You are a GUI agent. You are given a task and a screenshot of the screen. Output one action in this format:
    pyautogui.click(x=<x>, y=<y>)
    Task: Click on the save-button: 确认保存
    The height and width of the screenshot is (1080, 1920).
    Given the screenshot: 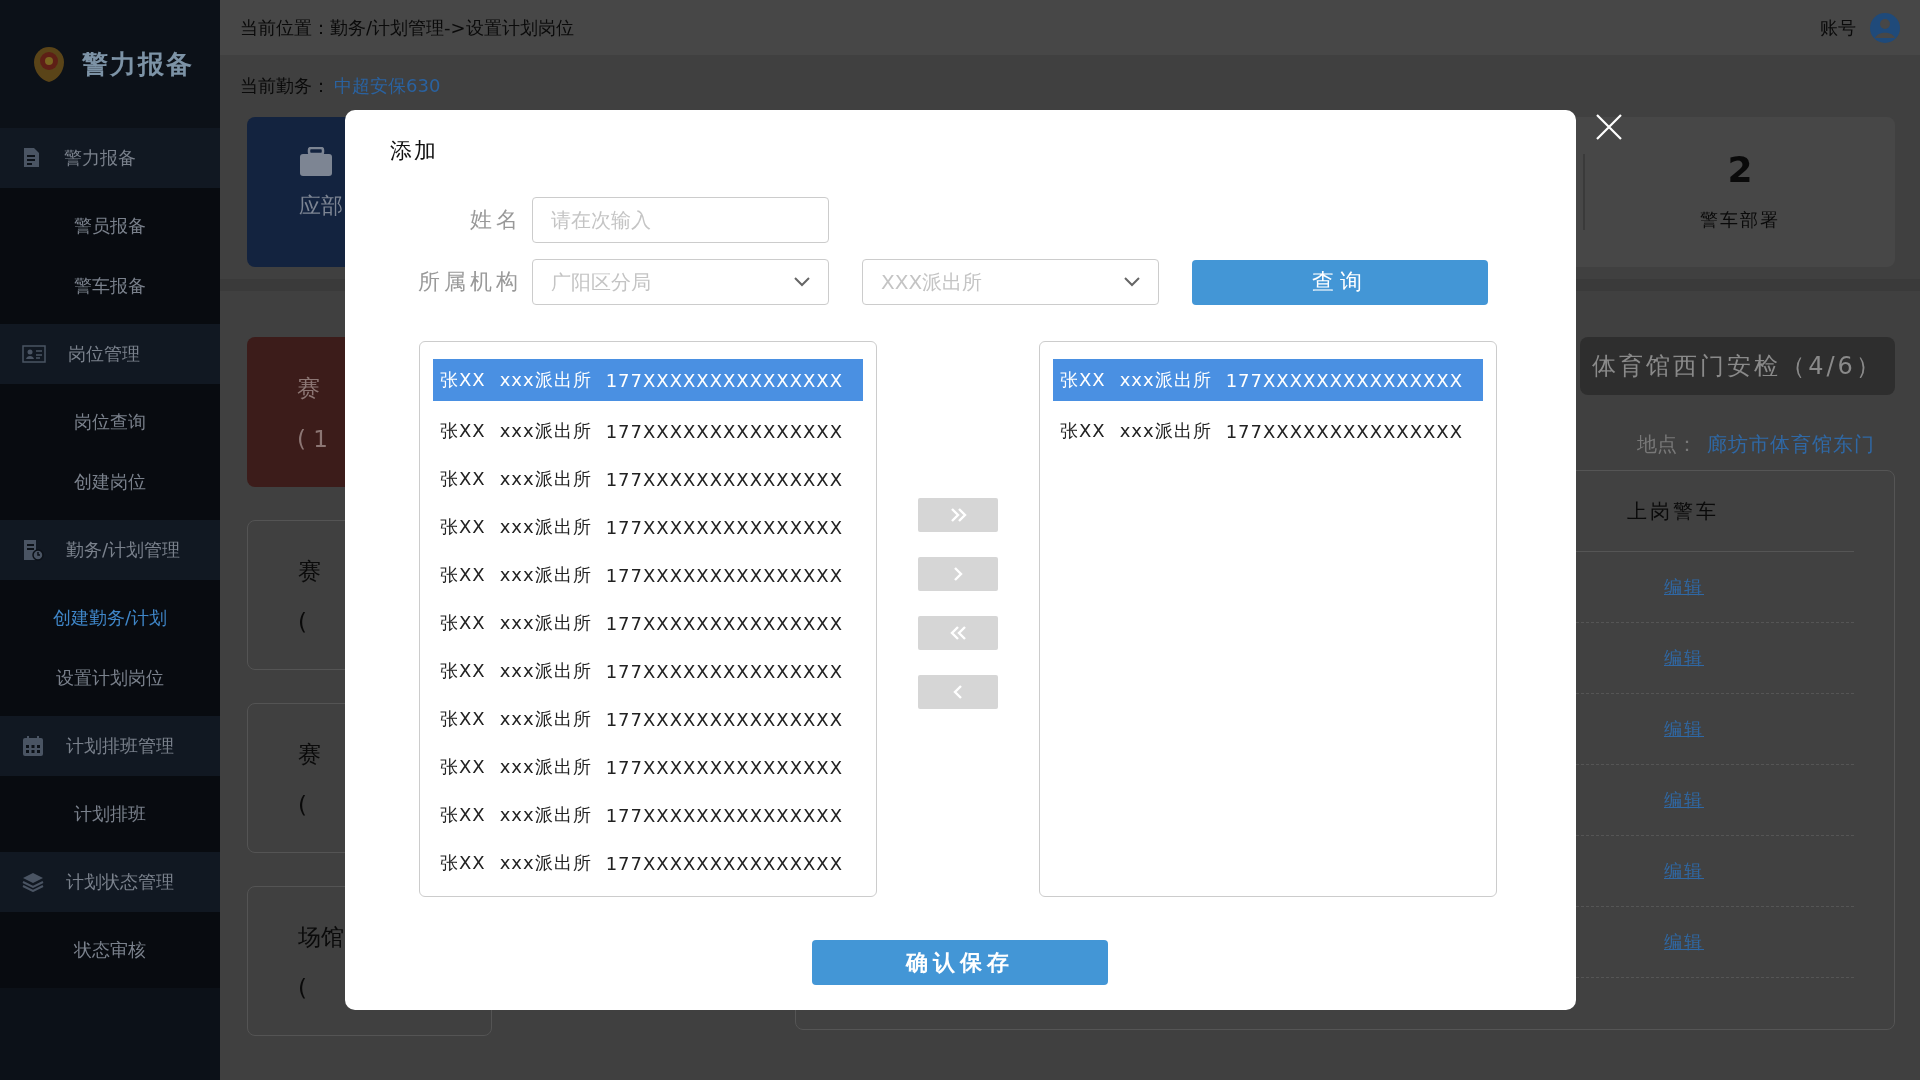 What is the action you would take?
    pyautogui.click(x=960, y=962)
    